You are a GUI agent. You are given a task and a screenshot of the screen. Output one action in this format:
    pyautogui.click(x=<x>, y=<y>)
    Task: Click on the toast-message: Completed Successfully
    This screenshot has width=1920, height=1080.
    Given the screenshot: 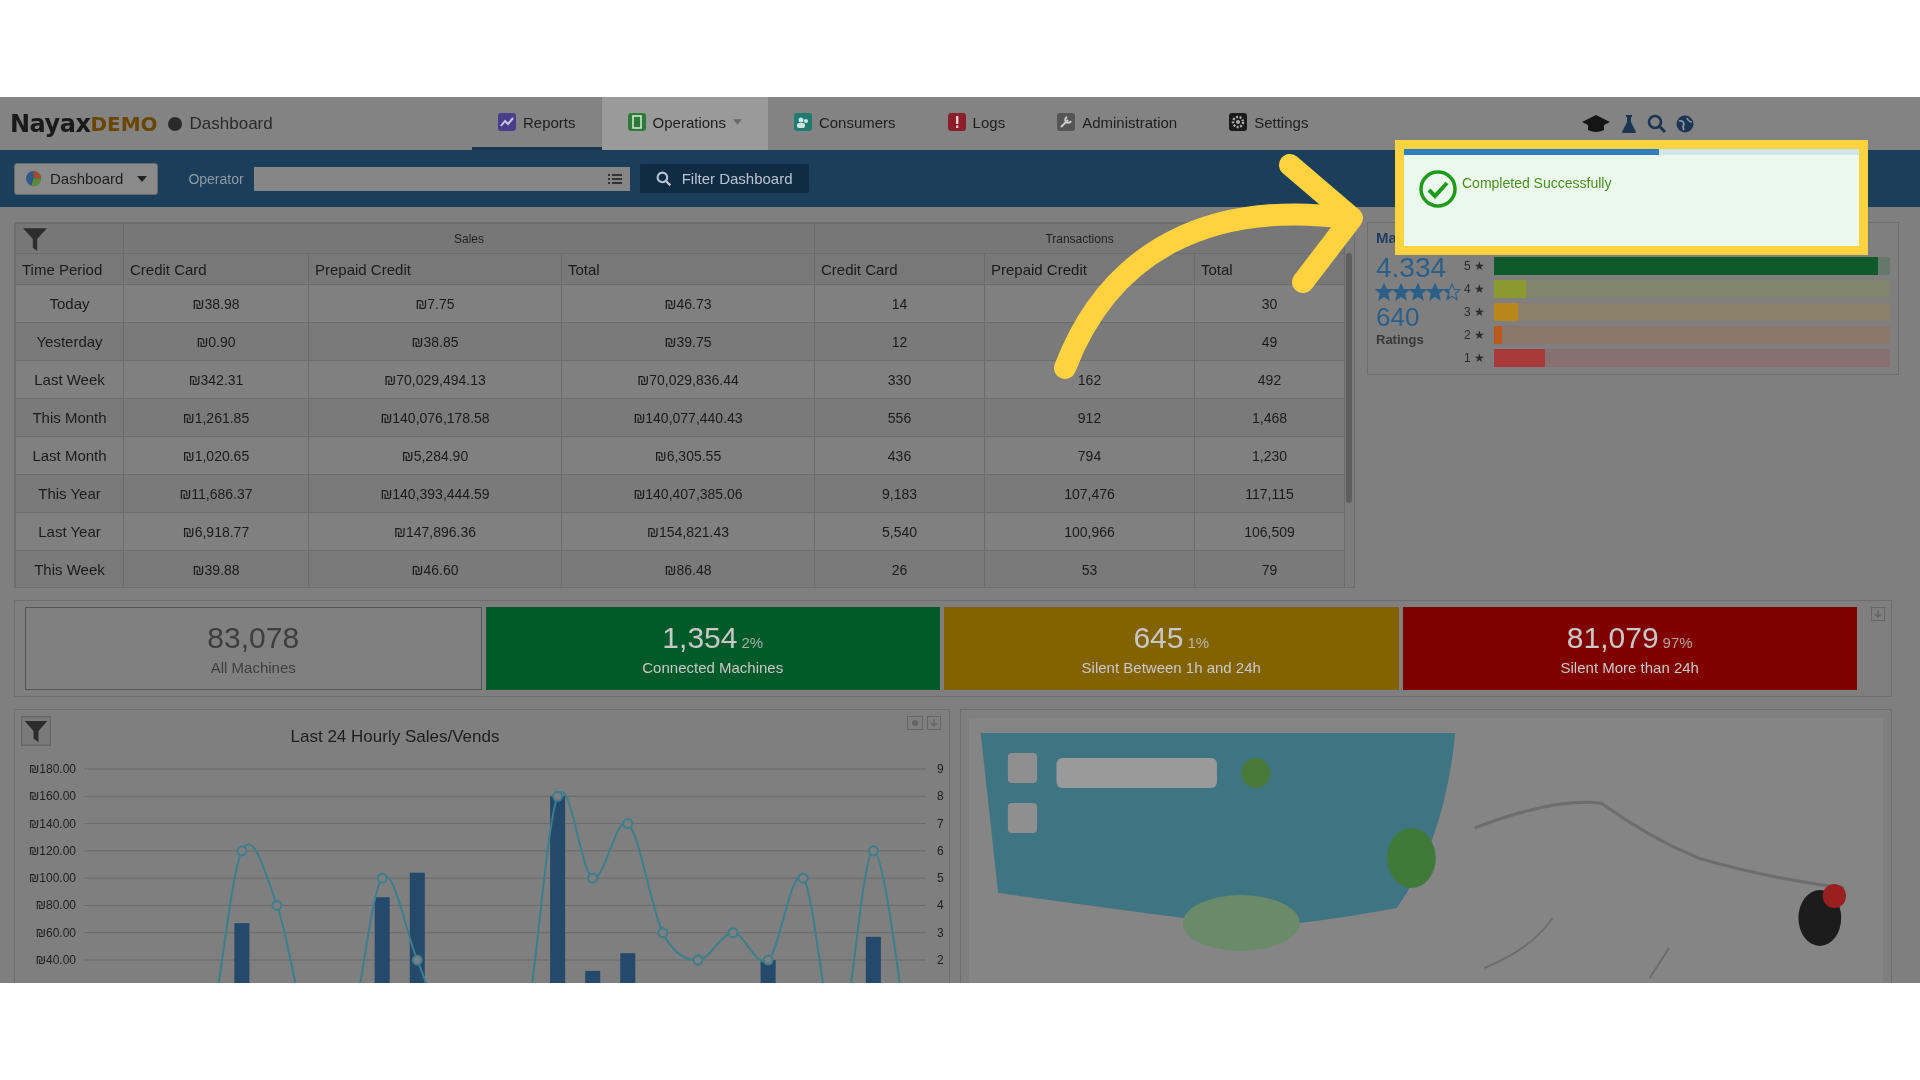 What is the action you would take?
    pyautogui.click(x=1537, y=183)
    